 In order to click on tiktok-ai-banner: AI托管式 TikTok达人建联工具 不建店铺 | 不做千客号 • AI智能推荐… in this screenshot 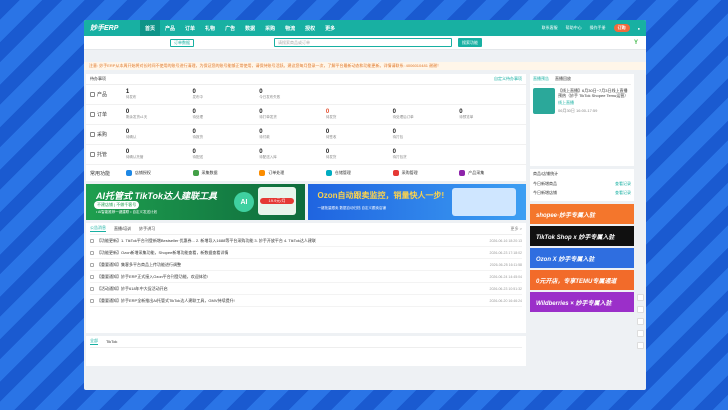, I will do `click(195, 202)`.